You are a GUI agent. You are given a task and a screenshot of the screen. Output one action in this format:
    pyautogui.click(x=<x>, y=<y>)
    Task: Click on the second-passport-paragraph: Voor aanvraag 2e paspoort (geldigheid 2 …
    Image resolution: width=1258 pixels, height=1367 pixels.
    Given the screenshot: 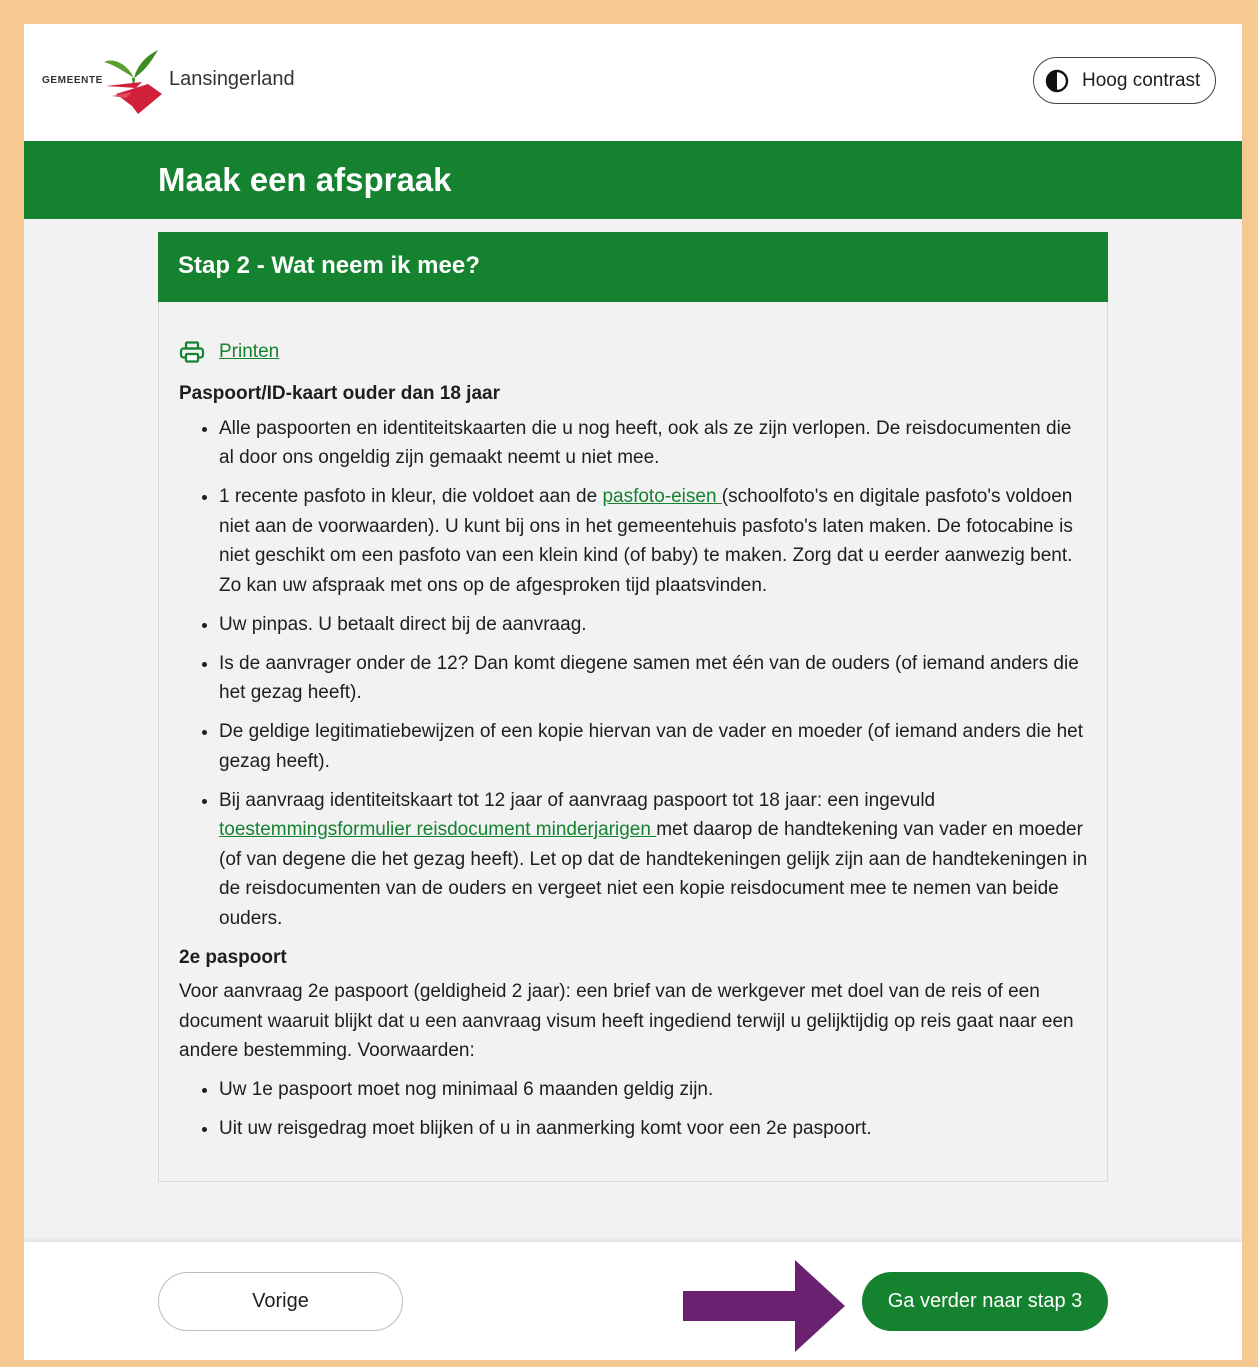 What is the action you would take?
    pyautogui.click(x=626, y=1021)
    